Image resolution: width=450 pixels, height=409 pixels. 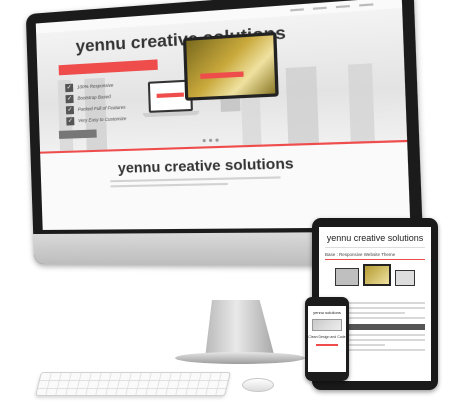 I want to click on phone-image, so click(x=327, y=325).